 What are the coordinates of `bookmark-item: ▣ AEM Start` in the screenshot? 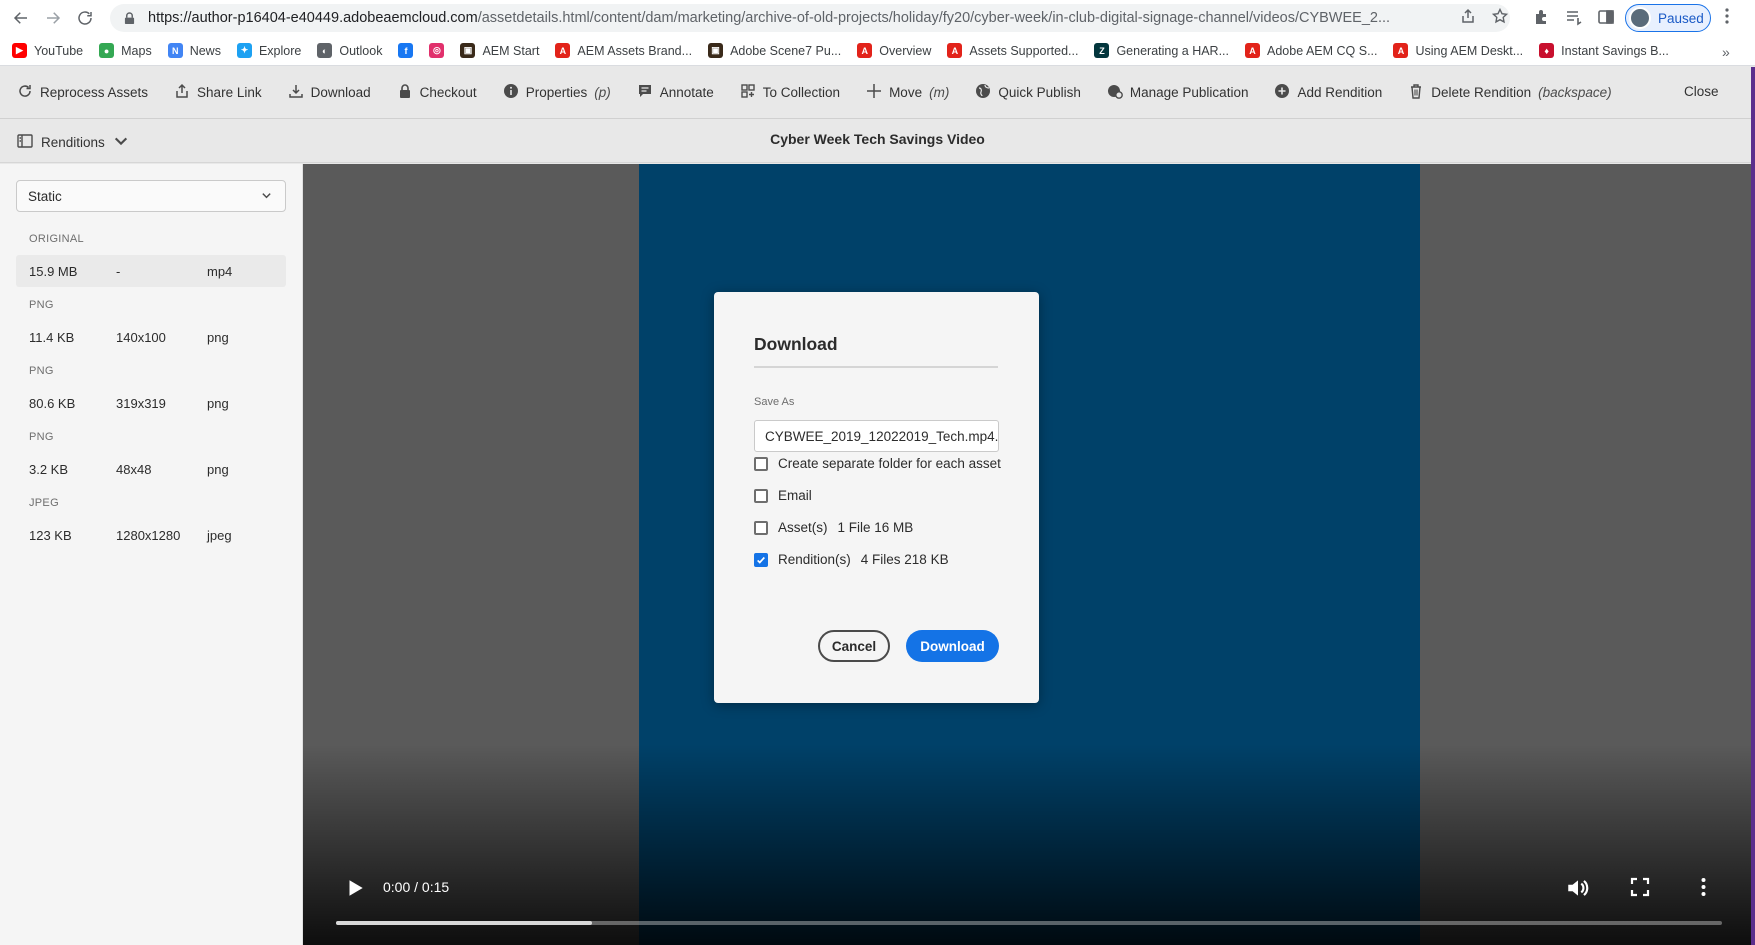 It's located at (499, 50).